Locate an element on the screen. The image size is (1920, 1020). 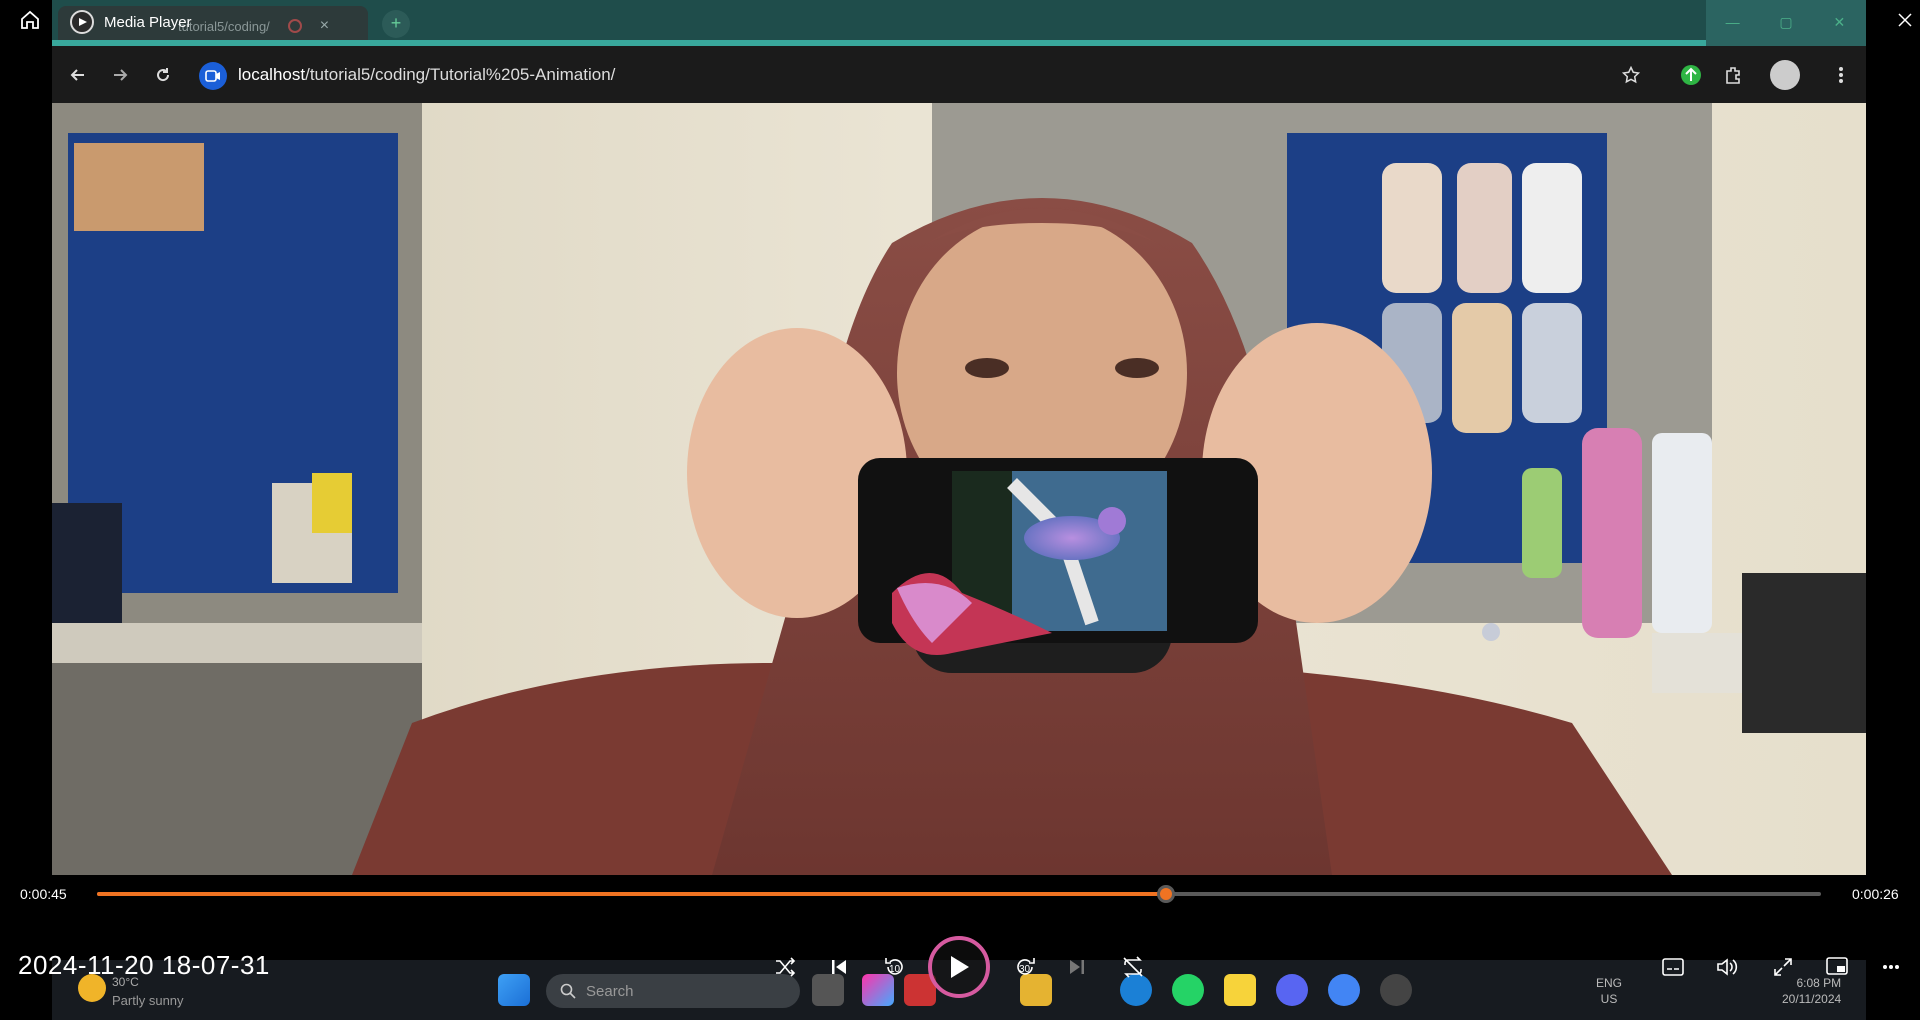
replay-10-icon: 10 is located at coordinates (895, 967).